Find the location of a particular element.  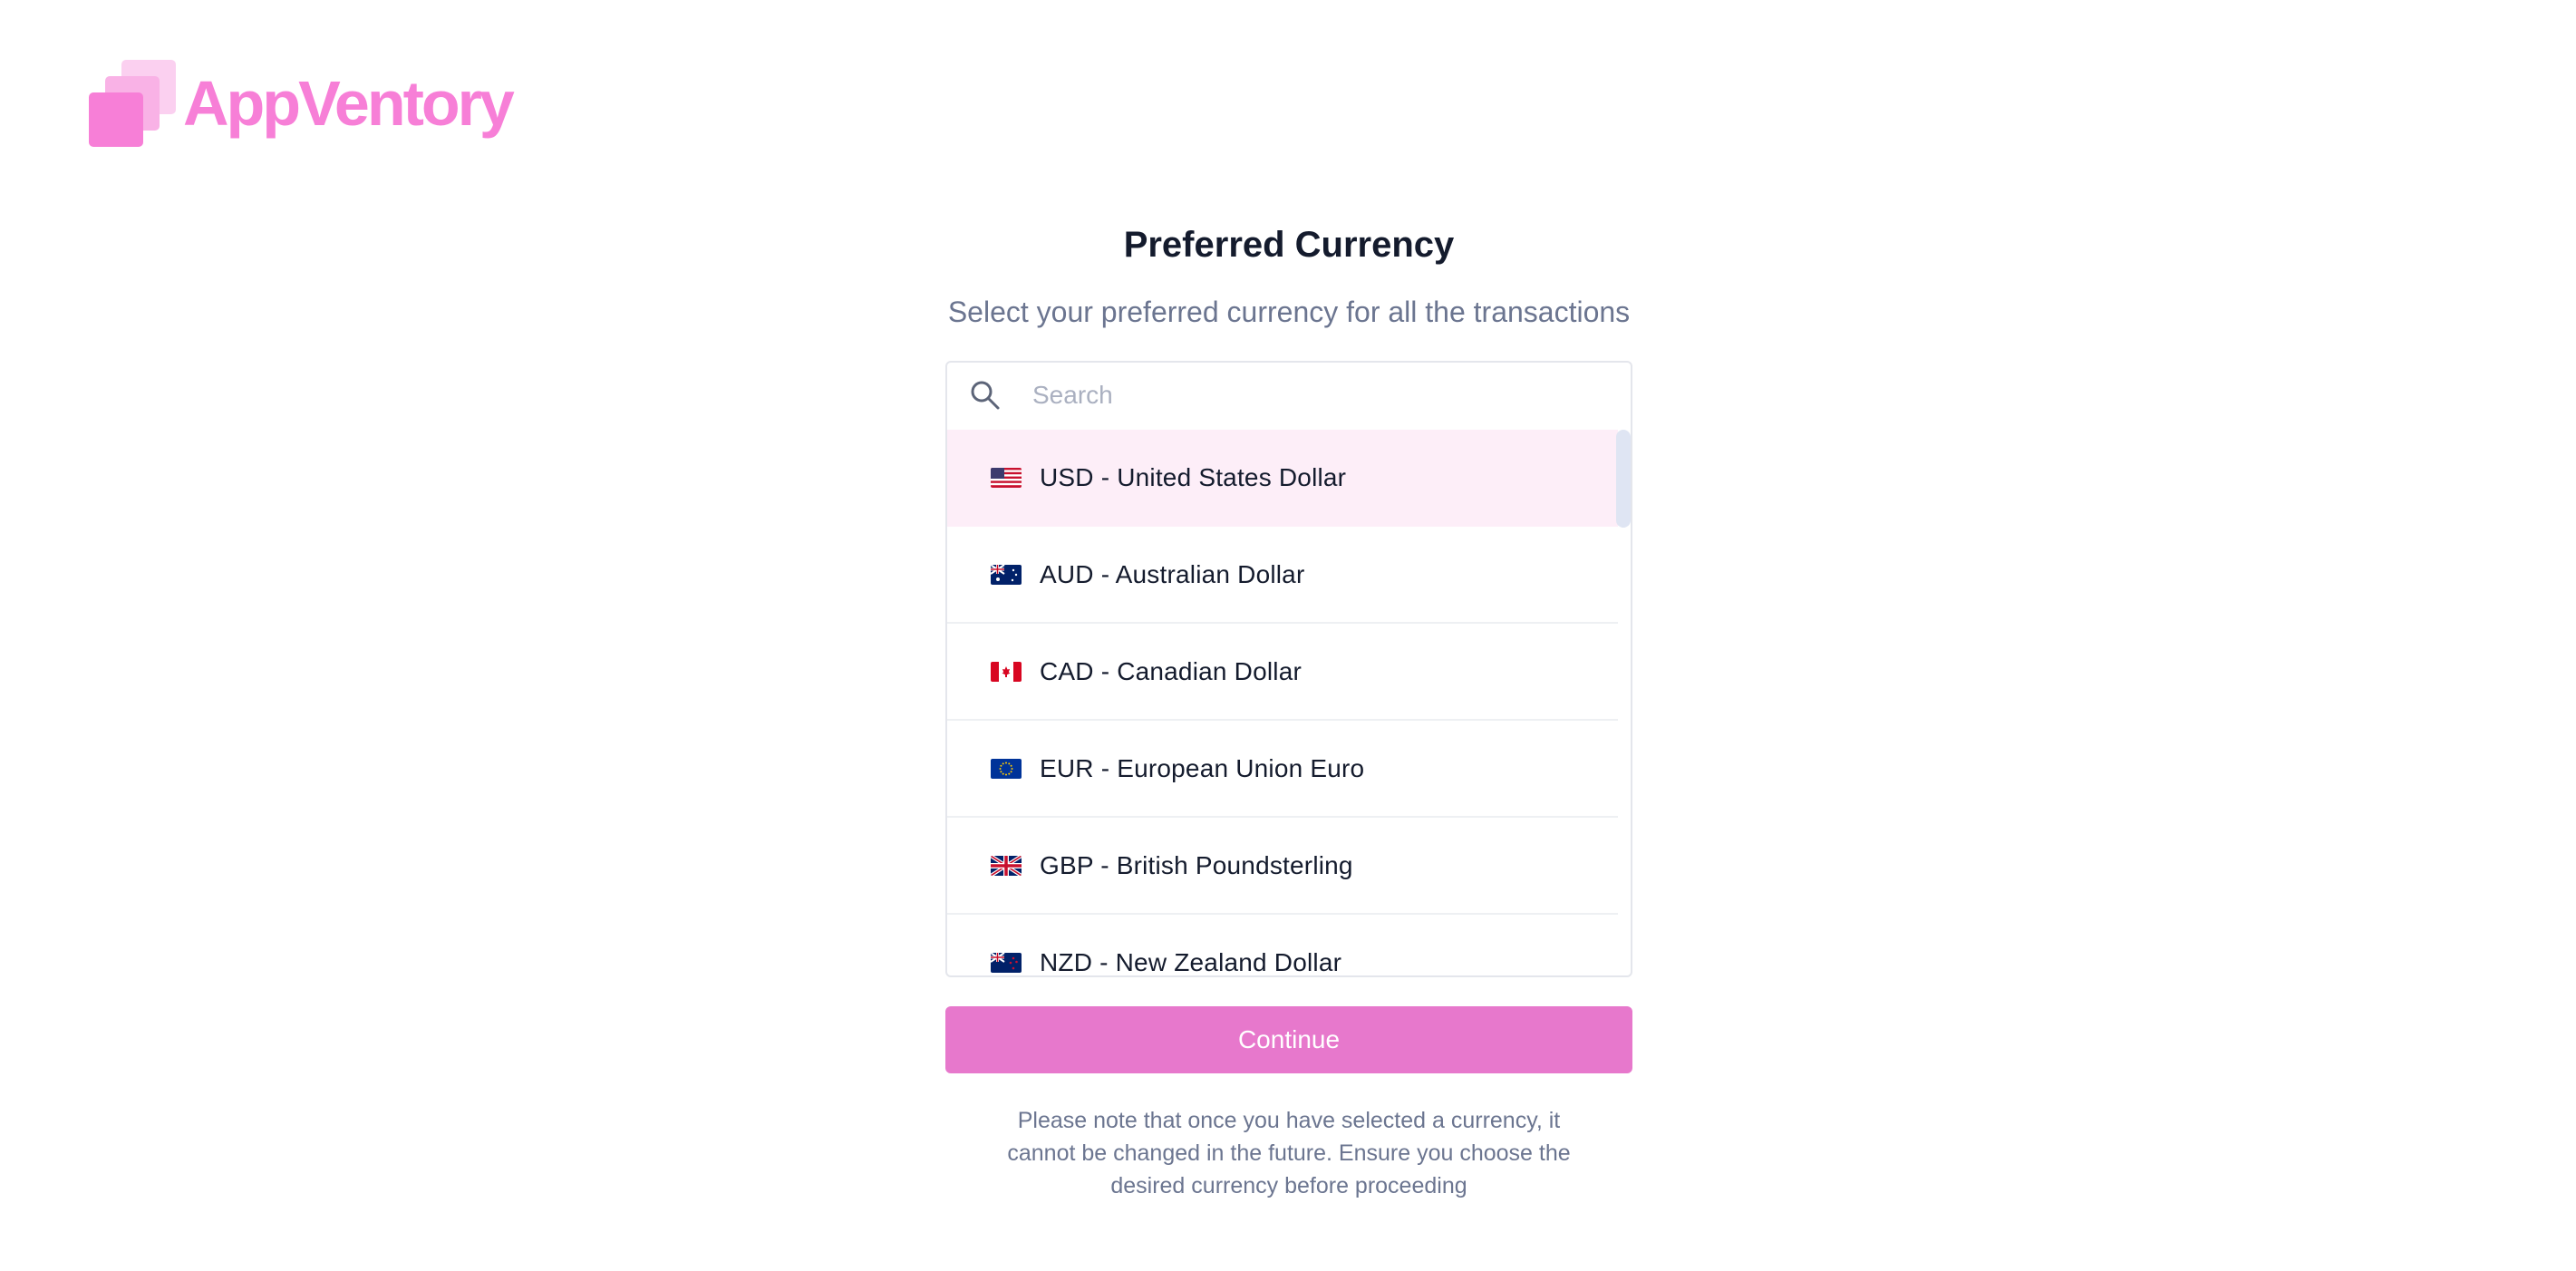

search-input is located at coordinates (1302, 395).